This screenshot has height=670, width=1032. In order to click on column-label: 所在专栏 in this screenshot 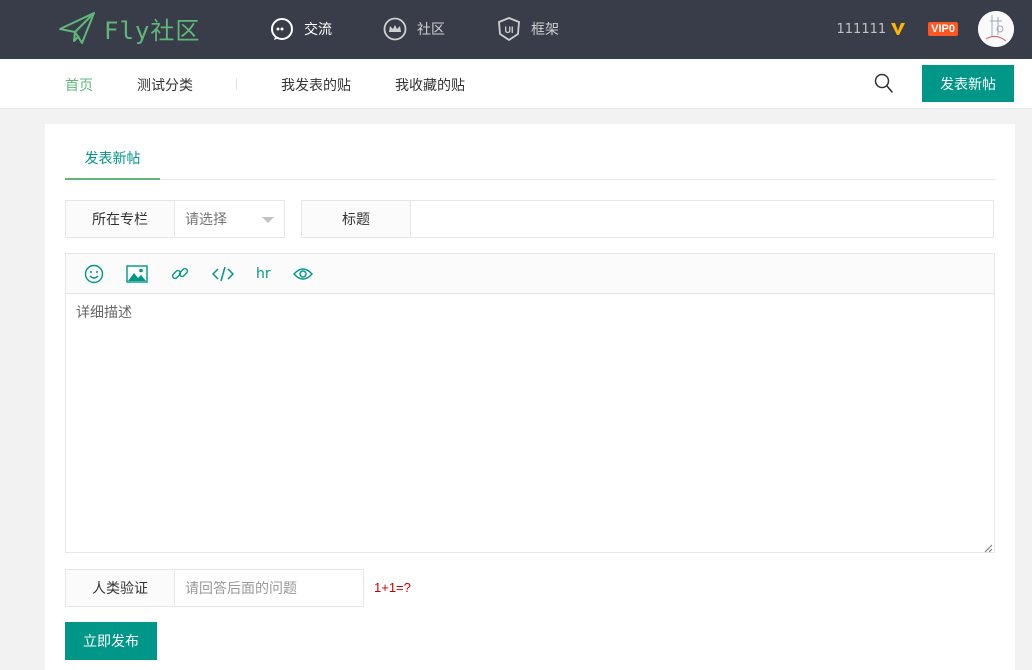, I will do `click(120, 219)`.